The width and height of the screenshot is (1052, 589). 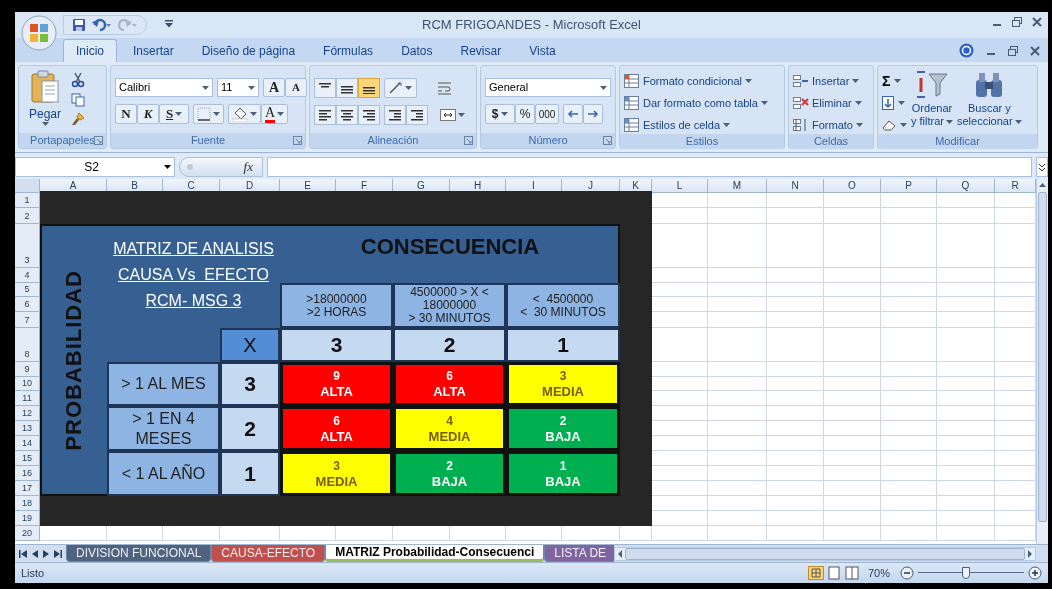 I want to click on page-break-view-icon, so click(x=851, y=573).